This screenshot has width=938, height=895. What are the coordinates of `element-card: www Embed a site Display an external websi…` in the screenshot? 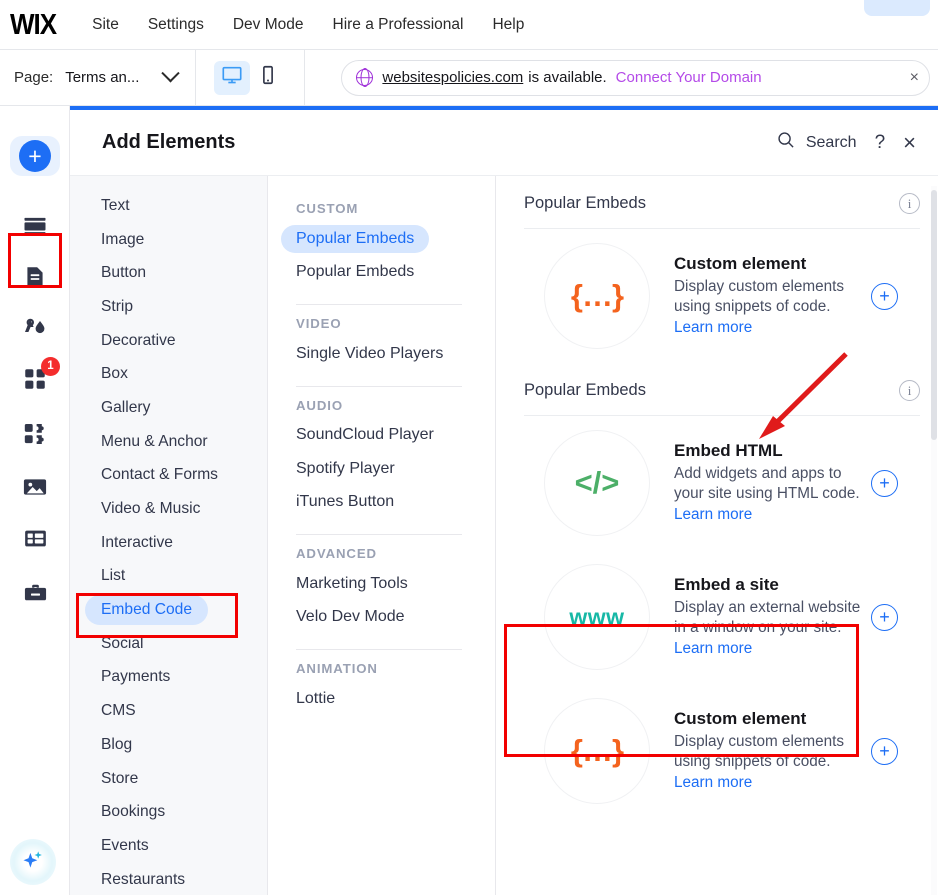 It's located at (722, 617).